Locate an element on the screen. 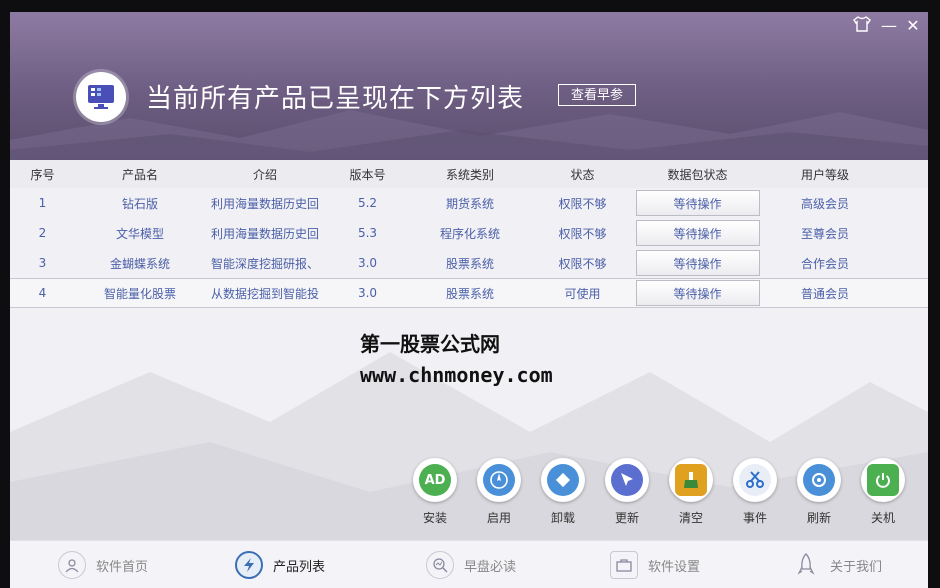 This screenshot has height=588, width=940. nav-item-settings: 软件设置 is located at coordinates (655, 564).